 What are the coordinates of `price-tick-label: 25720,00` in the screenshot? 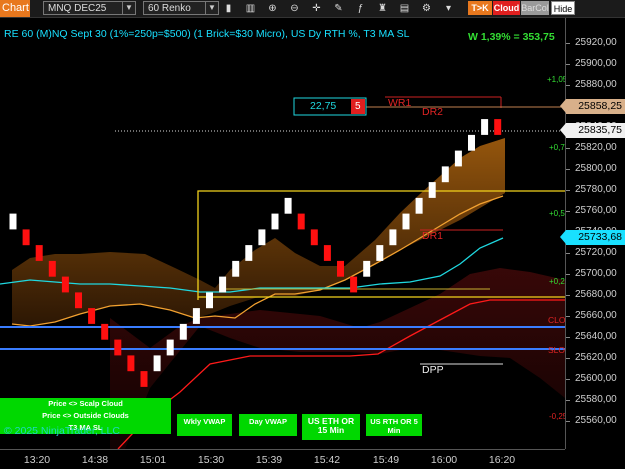 It's located at (596, 252).